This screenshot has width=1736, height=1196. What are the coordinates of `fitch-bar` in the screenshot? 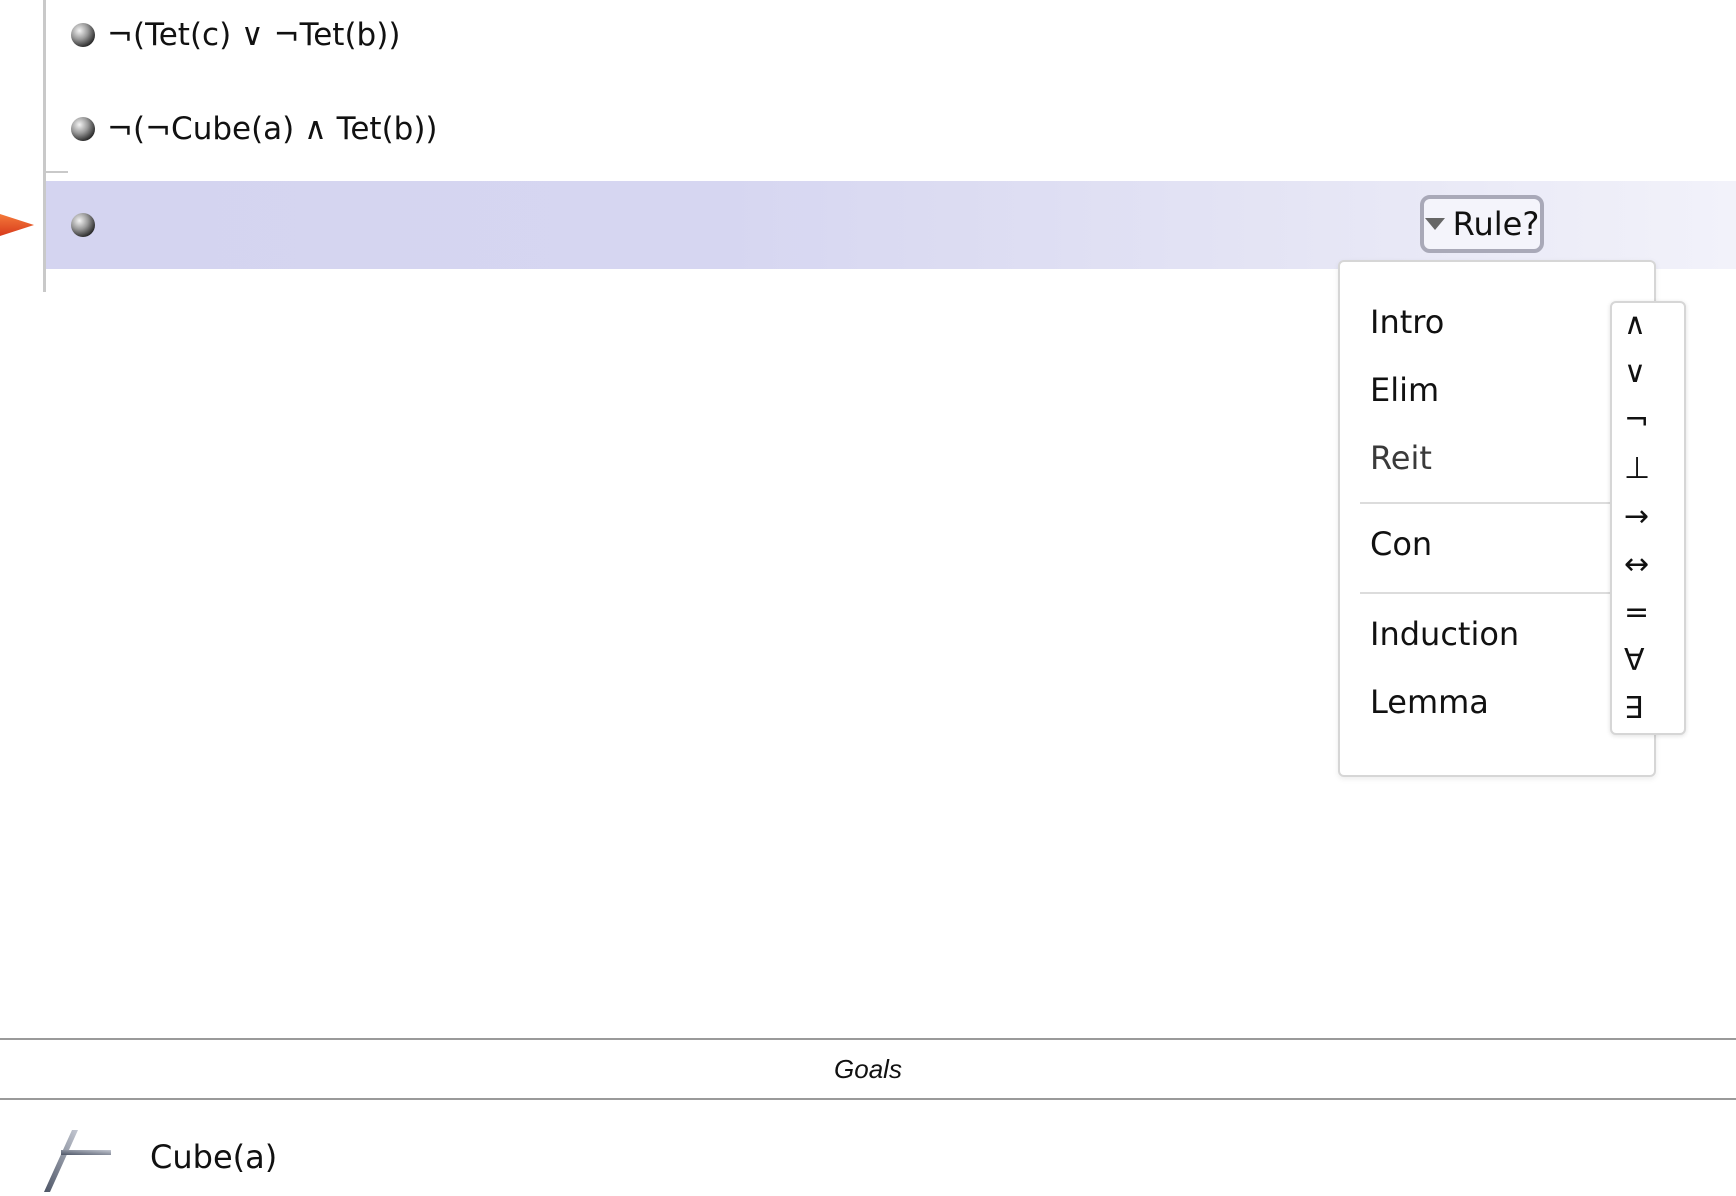 It's located at (57, 172).